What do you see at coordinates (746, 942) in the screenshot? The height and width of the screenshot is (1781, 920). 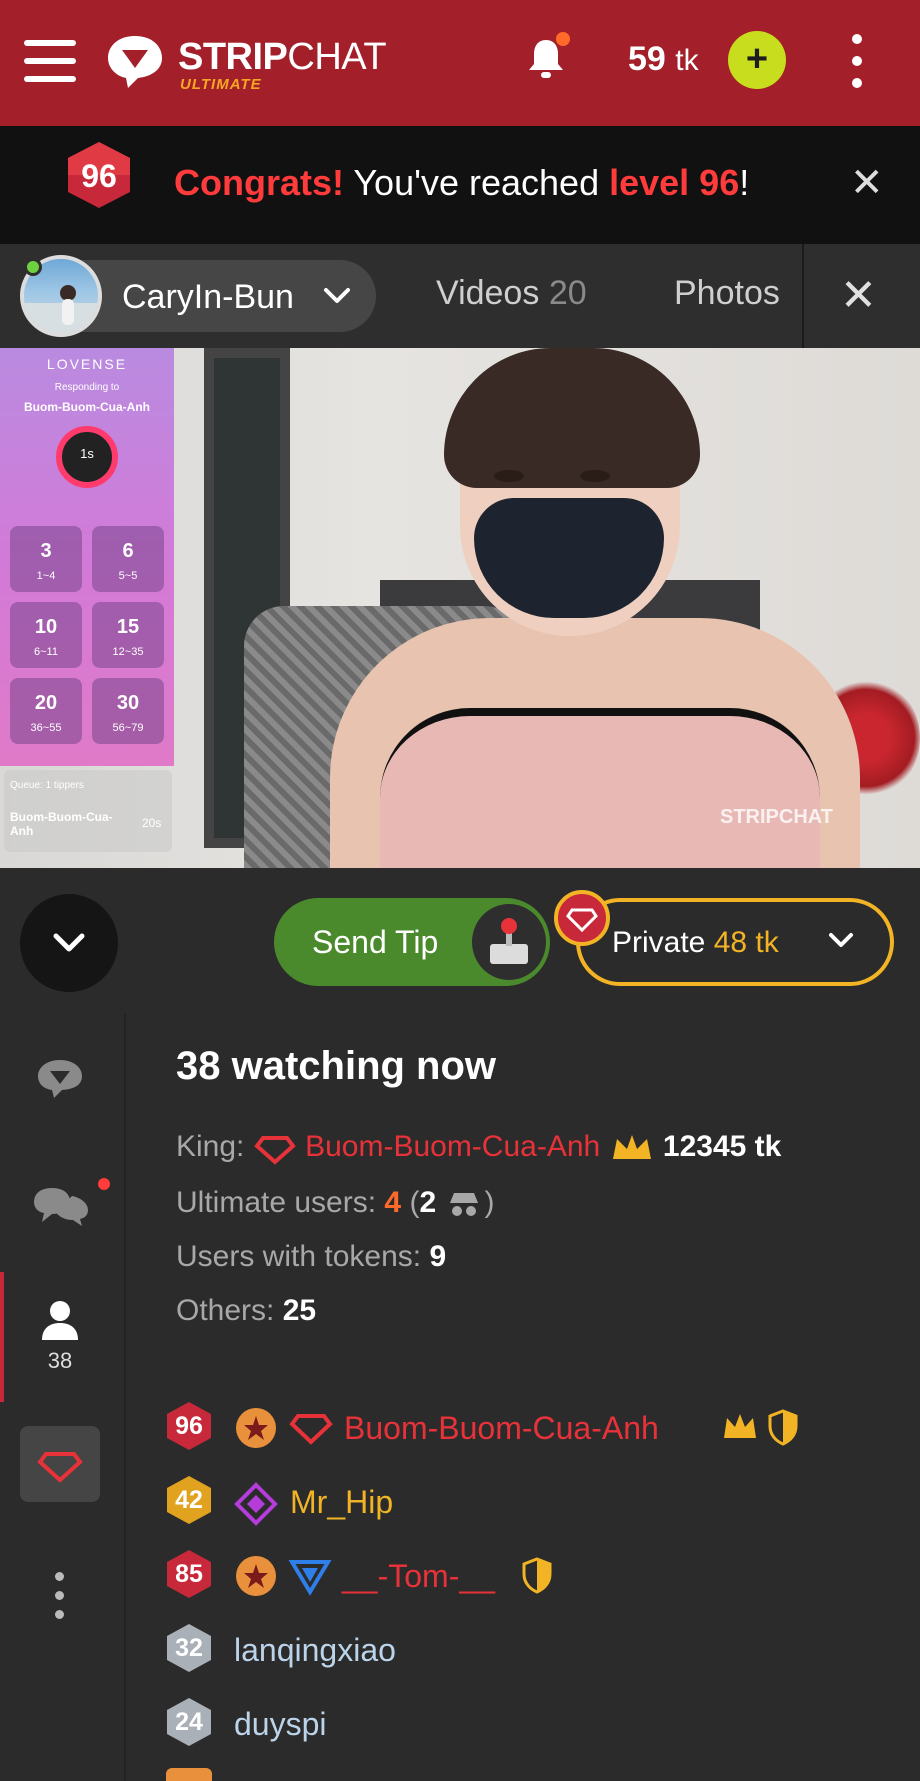 I see `private-price: 48 tk` at bounding box center [746, 942].